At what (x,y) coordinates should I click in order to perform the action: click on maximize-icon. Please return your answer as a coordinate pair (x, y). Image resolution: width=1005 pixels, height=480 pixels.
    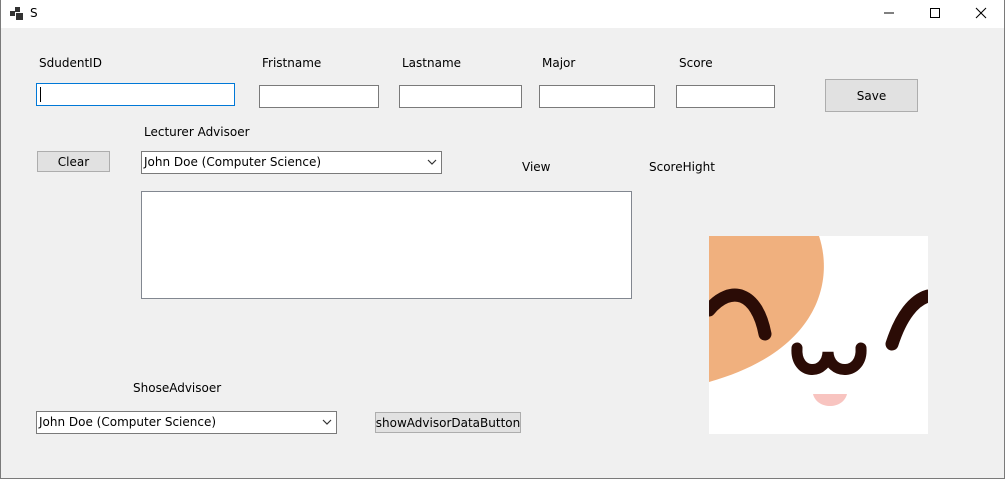
    Looking at the image, I should click on (935, 13).